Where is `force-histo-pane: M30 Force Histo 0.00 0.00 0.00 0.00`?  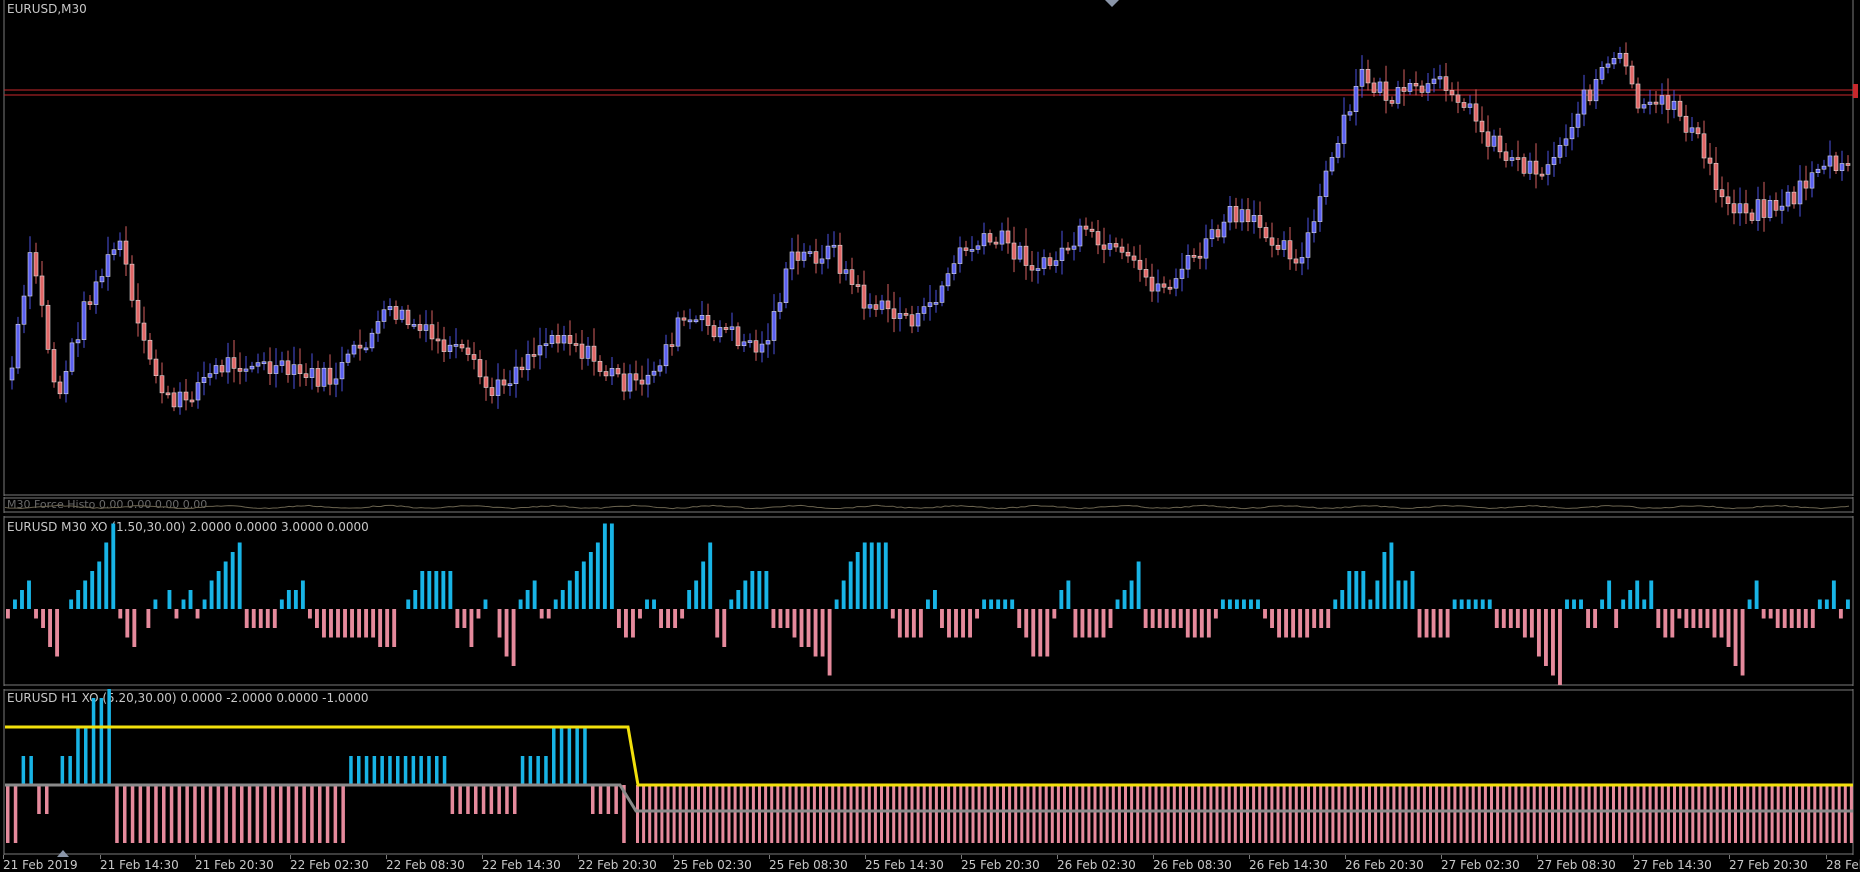 force-histo-pane: M30 Force Histo 0.00 0.00 0.00 0.00 is located at coordinates (930, 505).